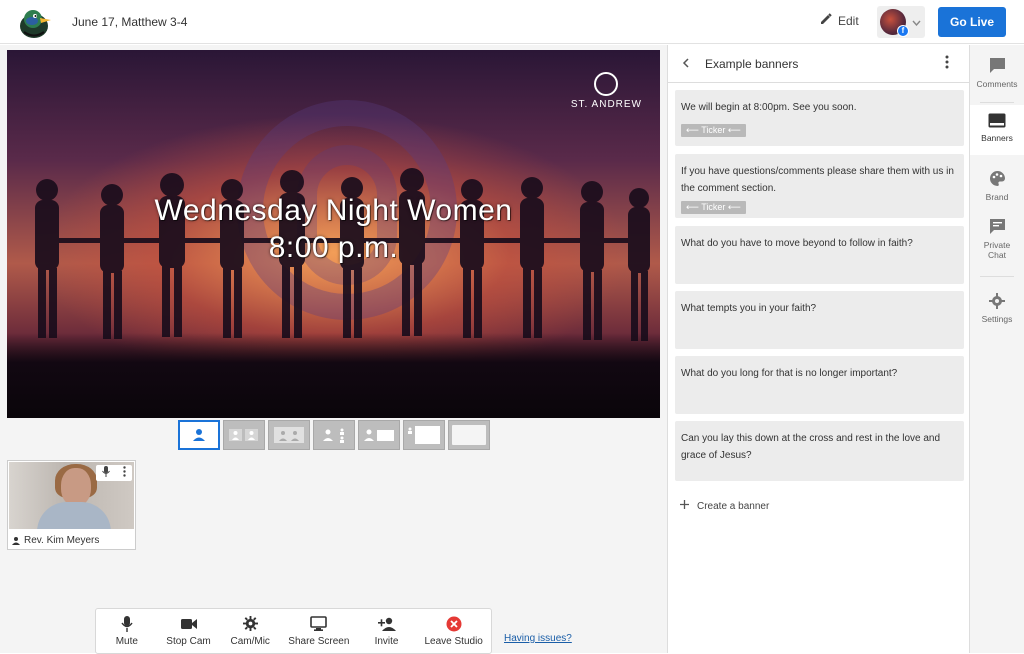 This screenshot has width=1024, height=654. I want to click on pencil-icon, so click(826, 20).